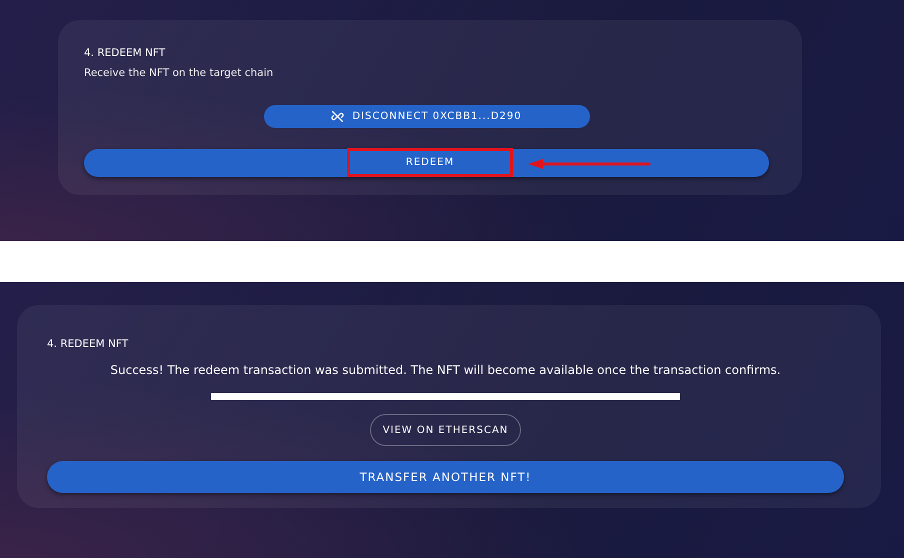 This screenshot has height=558, width=904. I want to click on unlink-icon, so click(337, 116).